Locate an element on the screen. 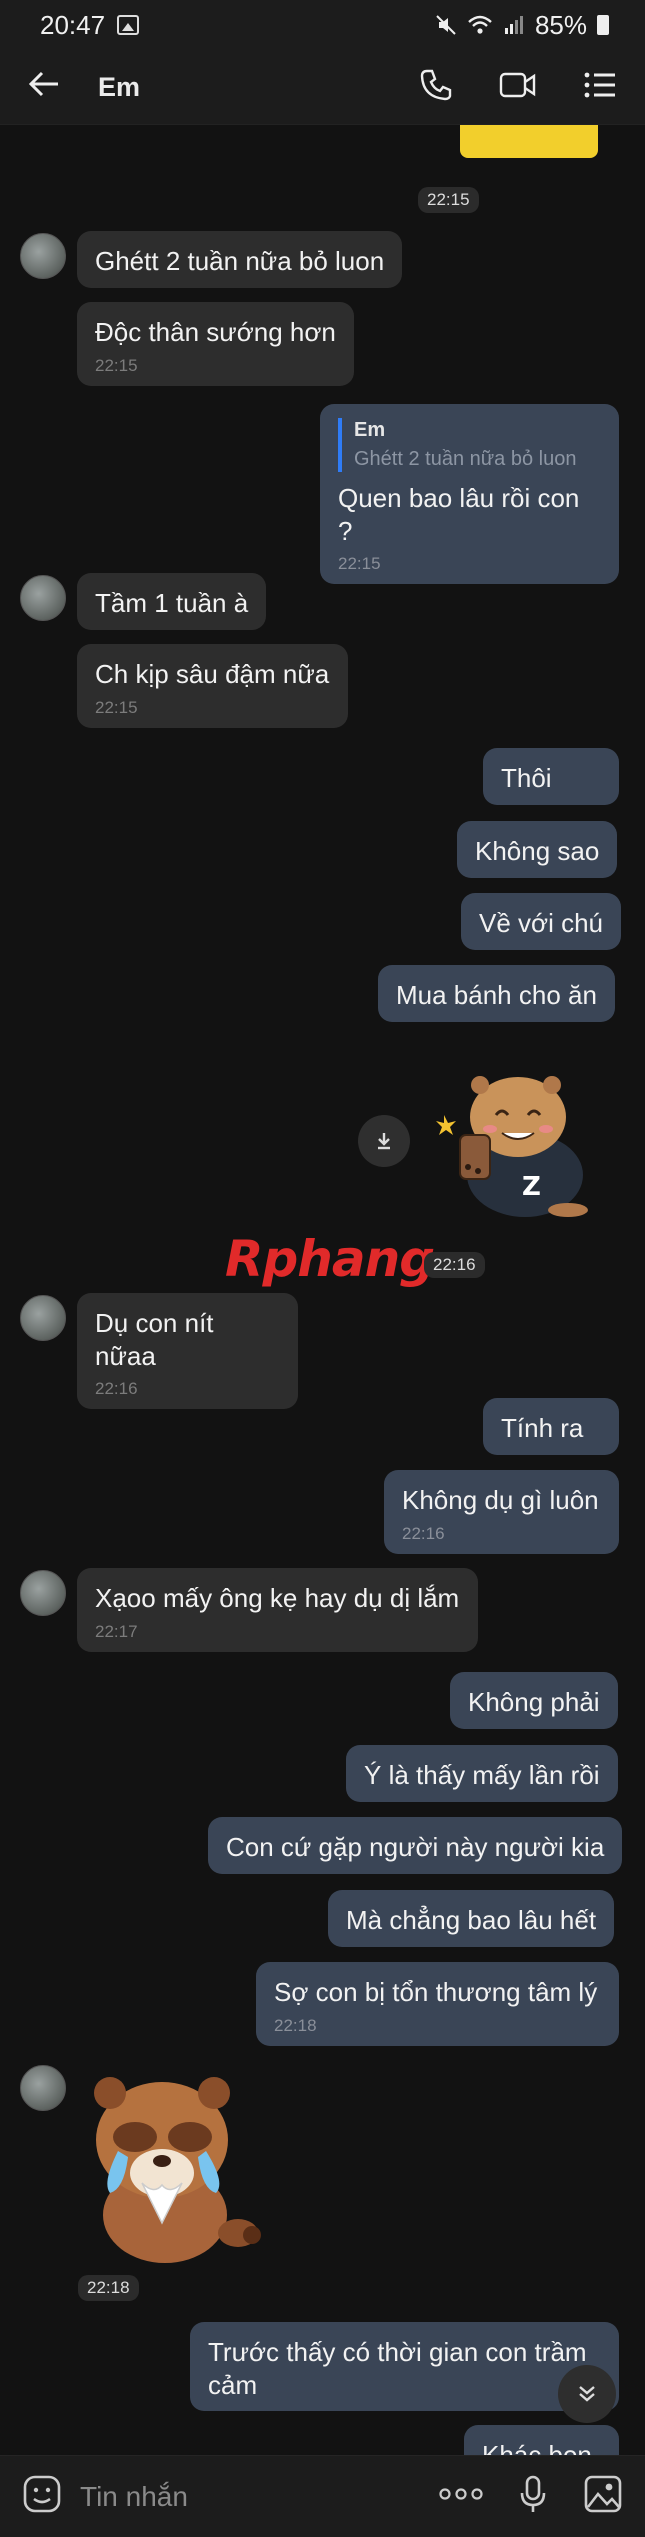 This screenshot has height=2537, width=645. scroll-to-bottom-button is located at coordinates (587, 2394).